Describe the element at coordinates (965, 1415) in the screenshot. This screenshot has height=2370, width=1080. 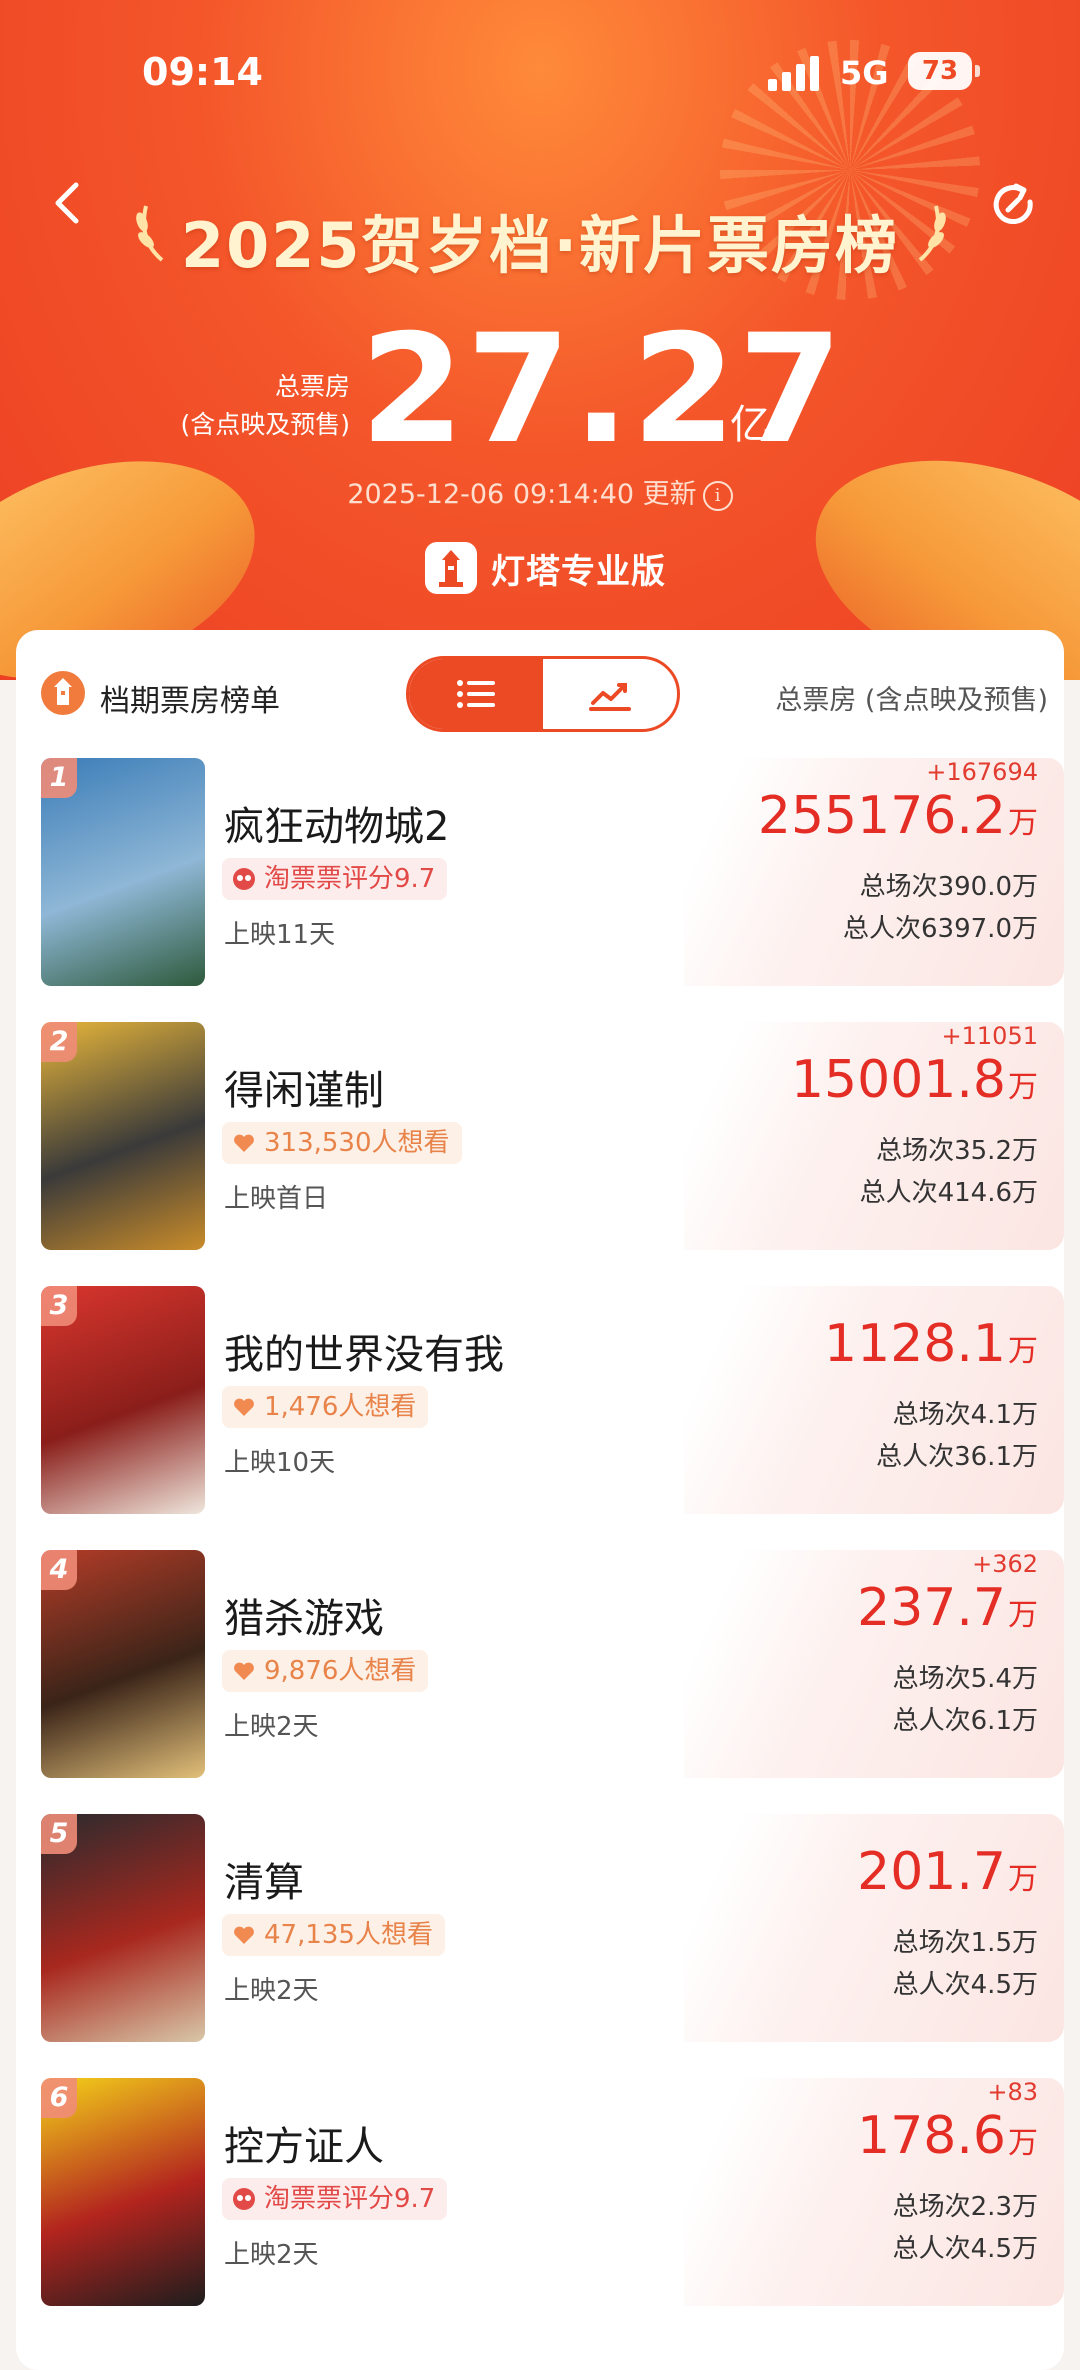
I see `total-sessions: 总场次4.1万` at that location.